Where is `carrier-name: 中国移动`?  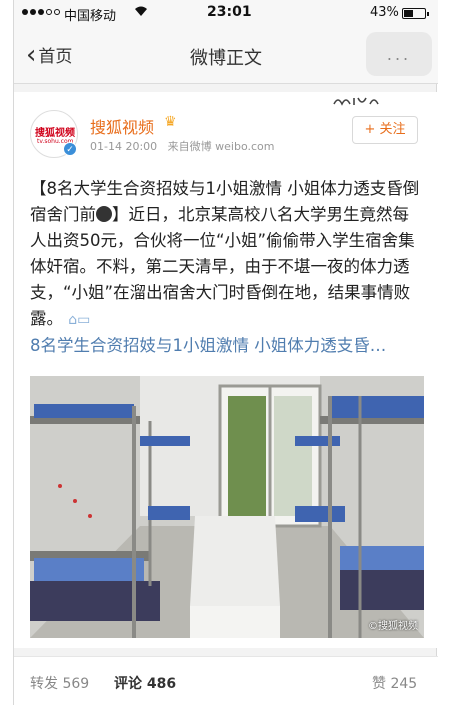 carrier-name: 中国移动 is located at coordinates (90, 16).